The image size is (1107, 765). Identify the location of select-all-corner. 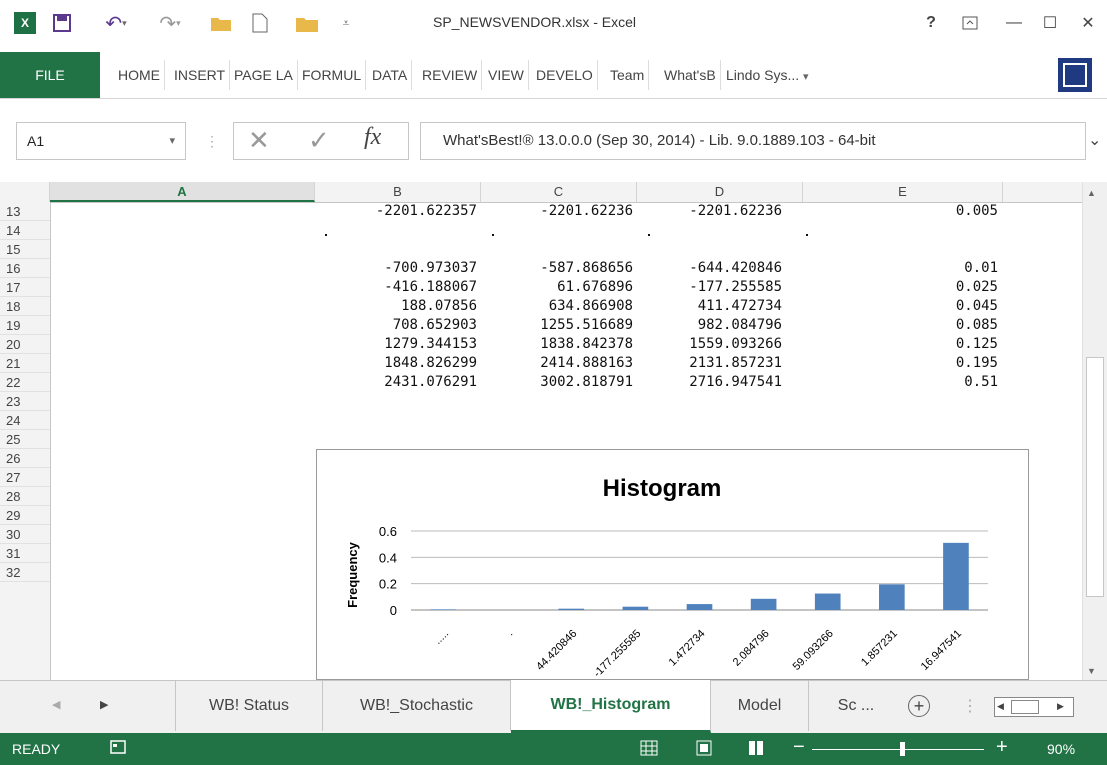
(25, 192).